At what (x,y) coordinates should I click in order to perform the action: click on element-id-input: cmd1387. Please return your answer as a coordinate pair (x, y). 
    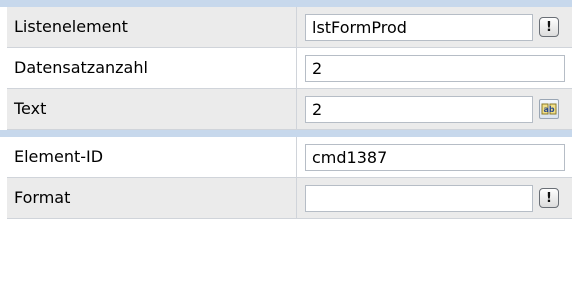
    Looking at the image, I should click on (435, 157).